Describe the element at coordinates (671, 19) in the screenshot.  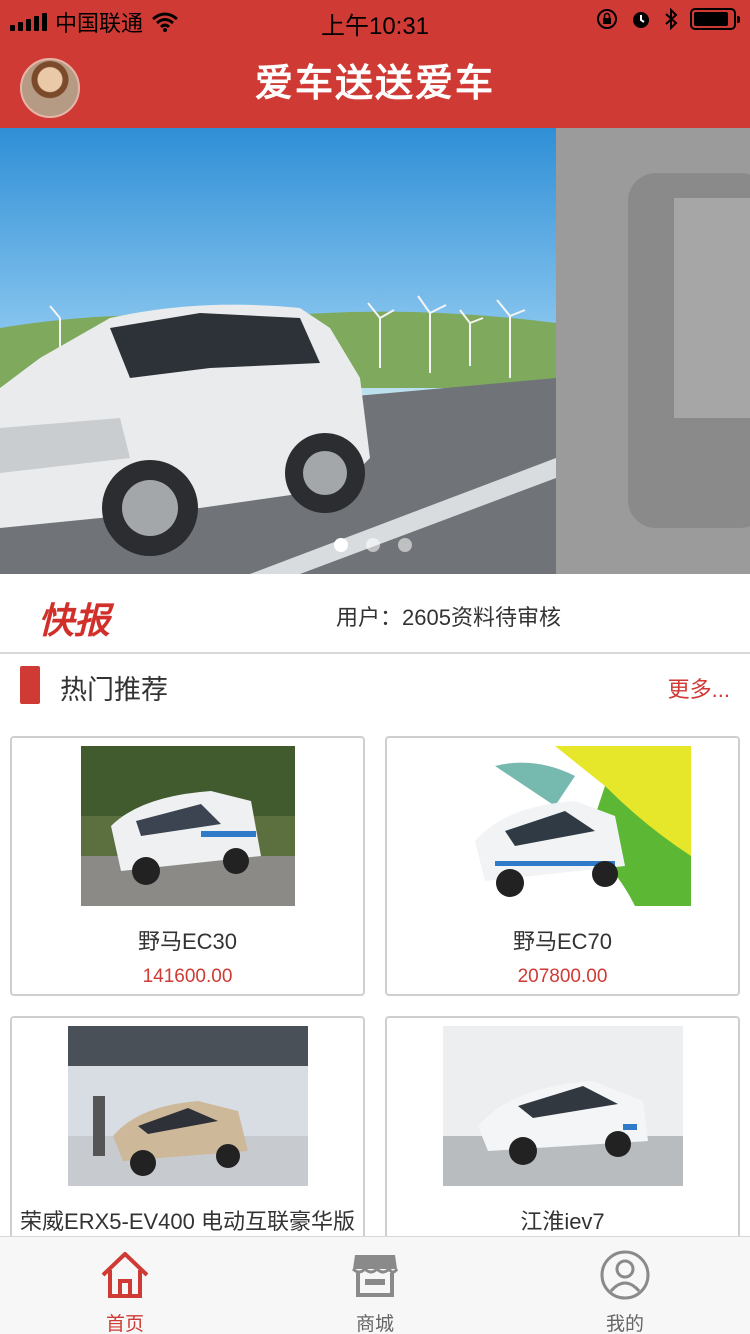
I see `bluetooth-icon` at that location.